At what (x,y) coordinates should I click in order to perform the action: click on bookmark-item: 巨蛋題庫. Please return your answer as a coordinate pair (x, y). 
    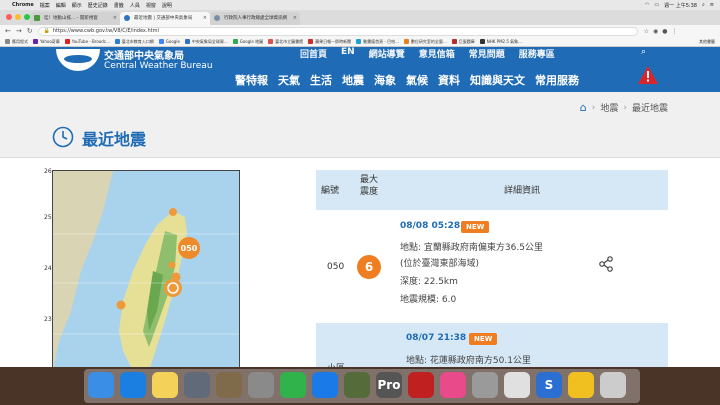
    Looking at the image, I should click on (463, 42).